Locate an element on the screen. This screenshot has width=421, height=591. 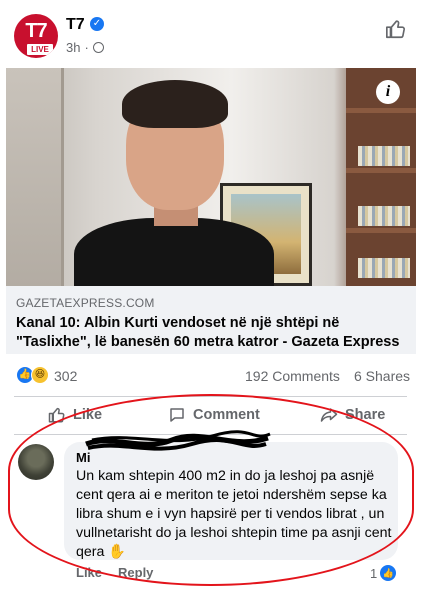
page-name: T7 is located at coordinates (75, 25).